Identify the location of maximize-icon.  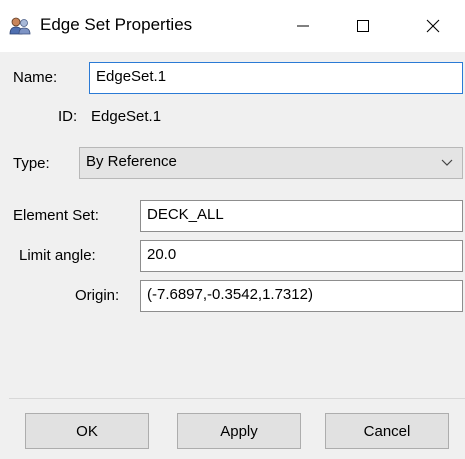
(363, 26).